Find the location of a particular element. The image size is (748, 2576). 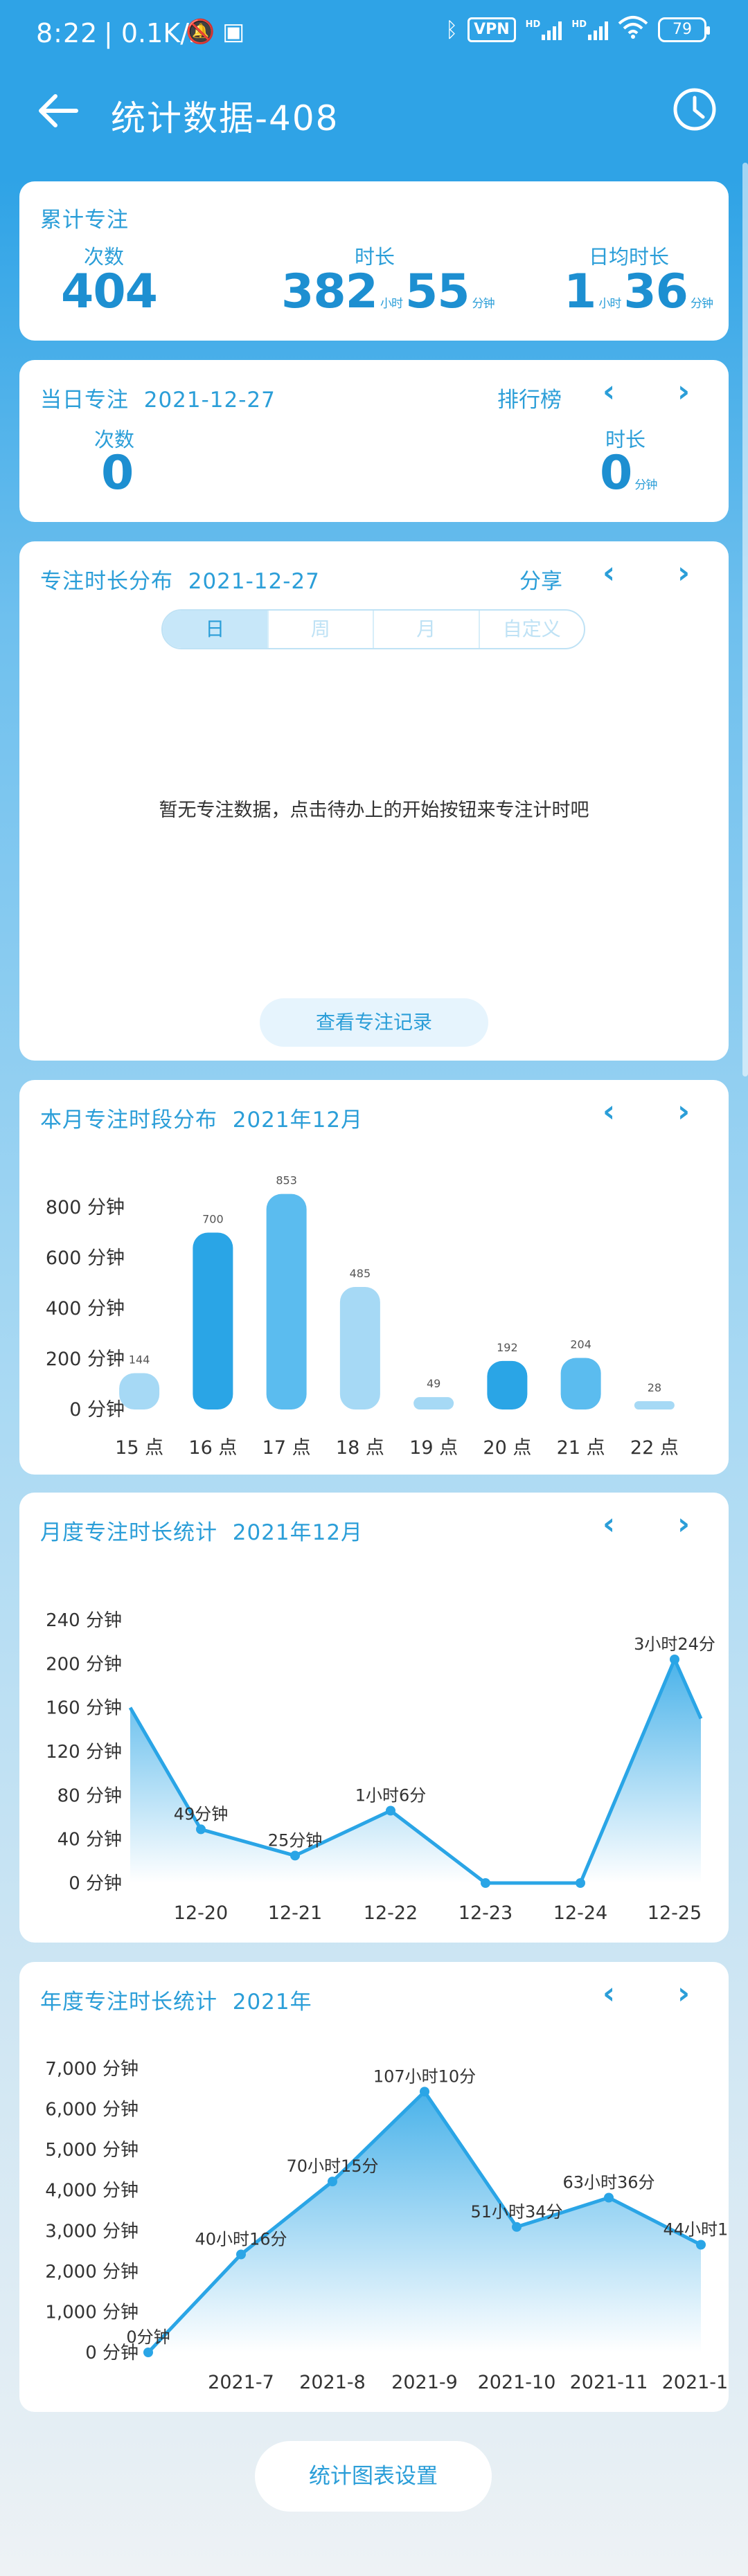

data-label: 40小时16分 is located at coordinates (241, 2239).